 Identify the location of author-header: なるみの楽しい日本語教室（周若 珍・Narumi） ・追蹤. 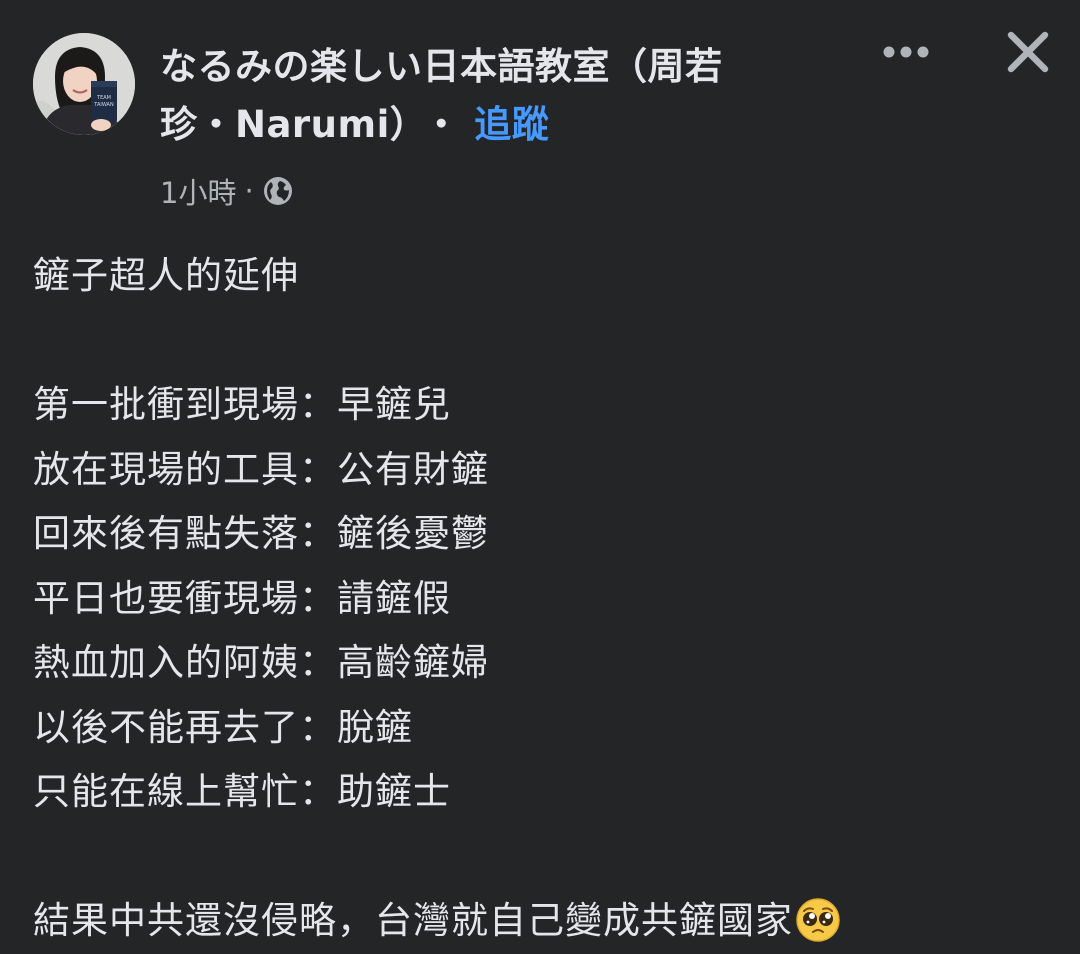
(500, 96).